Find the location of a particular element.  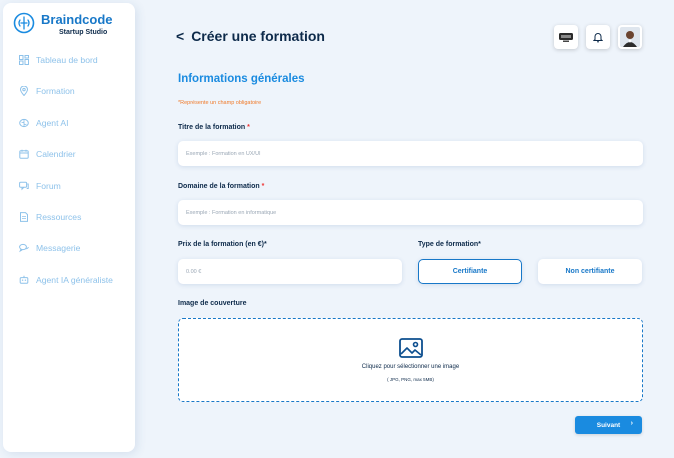

brain-icon is located at coordinates (24, 123).